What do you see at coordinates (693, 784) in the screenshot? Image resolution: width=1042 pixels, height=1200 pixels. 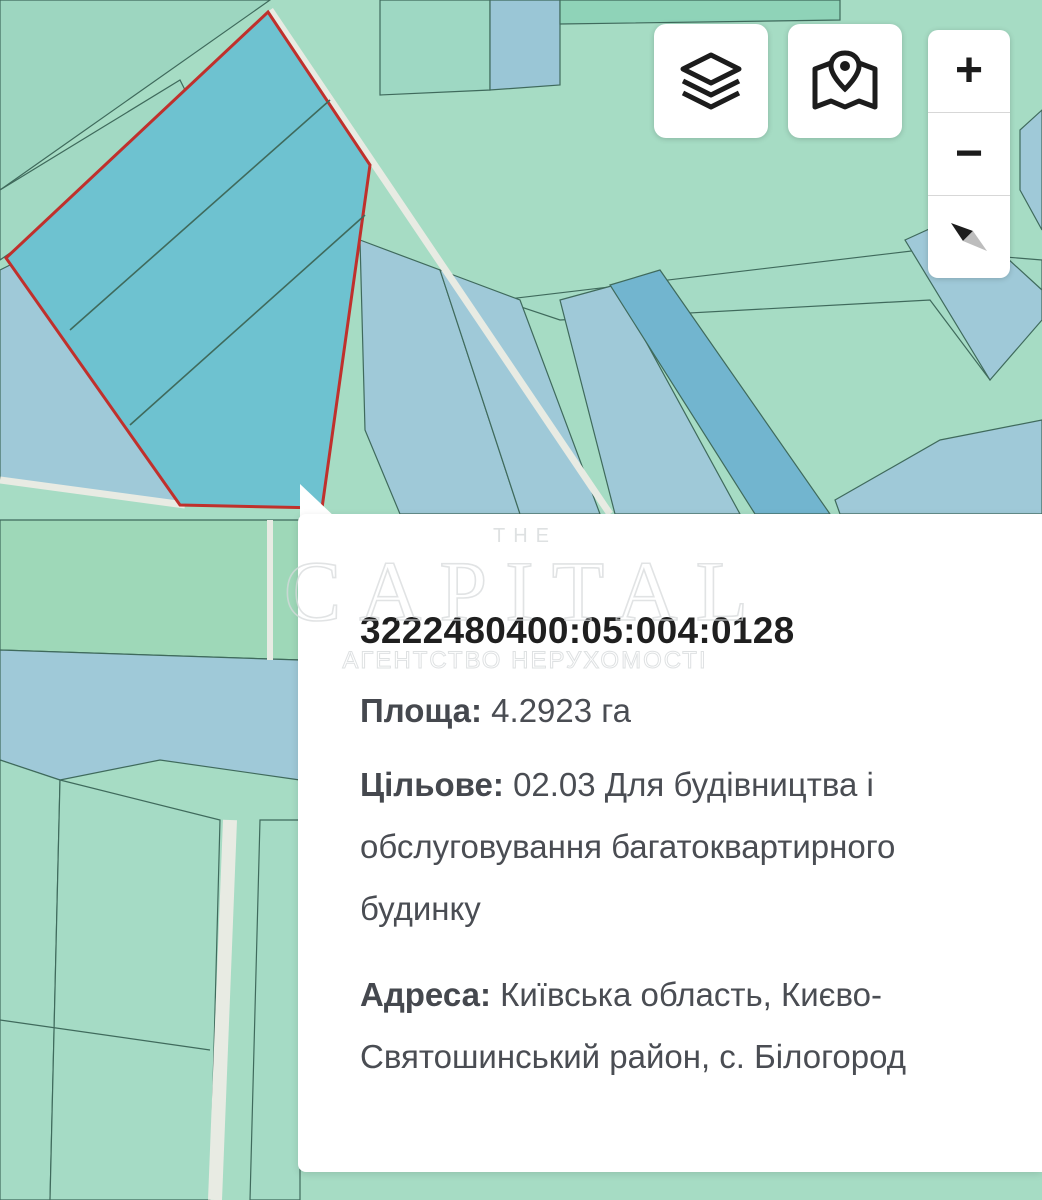 I see `purpose-value-line: 02.03 Для будівництва і` at bounding box center [693, 784].